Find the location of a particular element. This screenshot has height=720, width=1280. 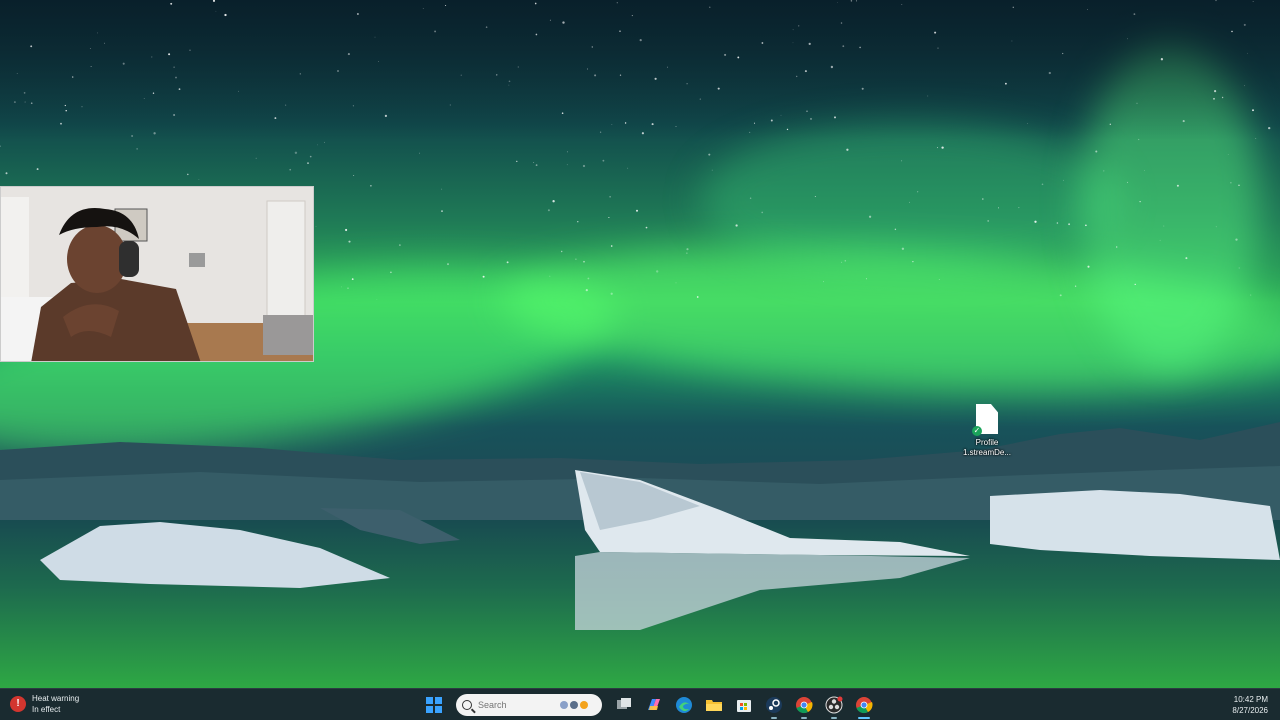

microsoft-store-icon is located at coordinates (744, 706).